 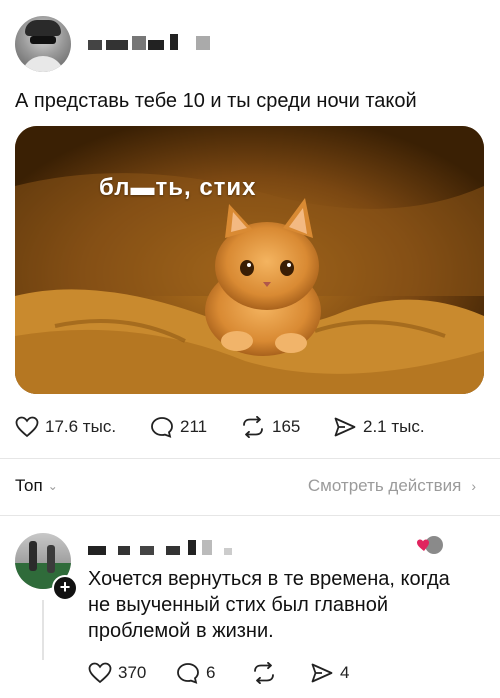 What do you see at coordinates (43, 64) in the screenshot?
I see `avatar-shirt` at bounding box center [43, 64].